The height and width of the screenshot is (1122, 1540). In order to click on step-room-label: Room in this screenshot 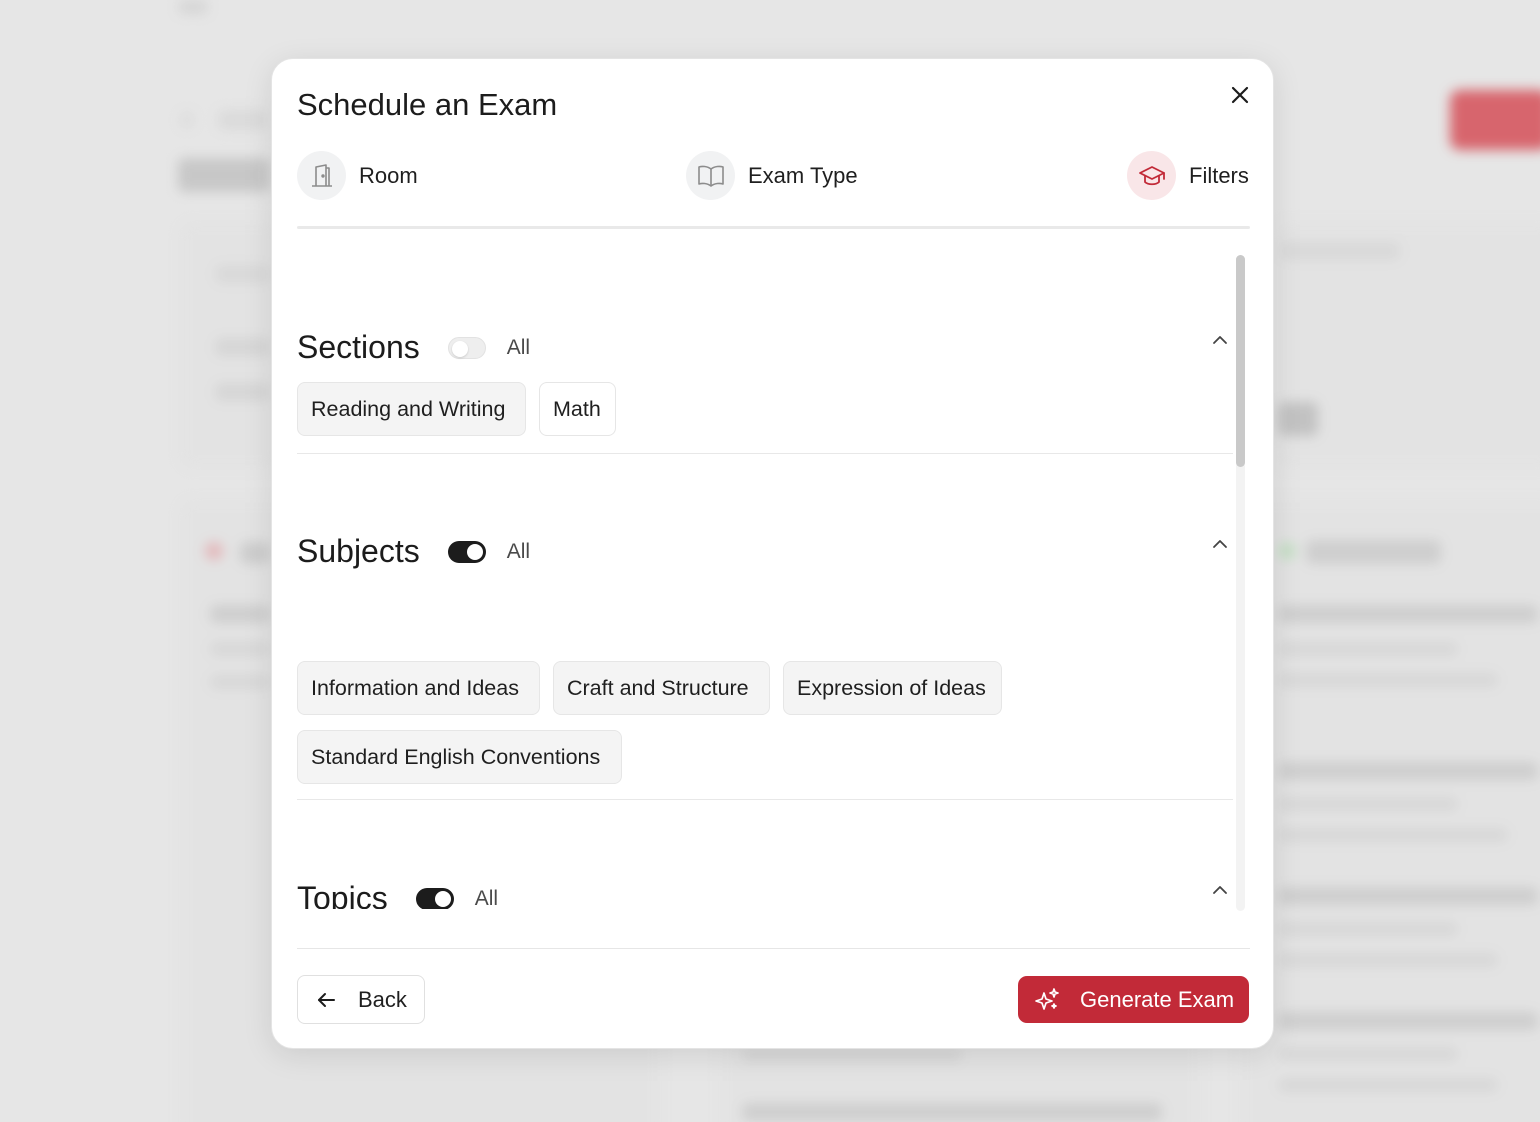, I will do `click(388, 175)`.